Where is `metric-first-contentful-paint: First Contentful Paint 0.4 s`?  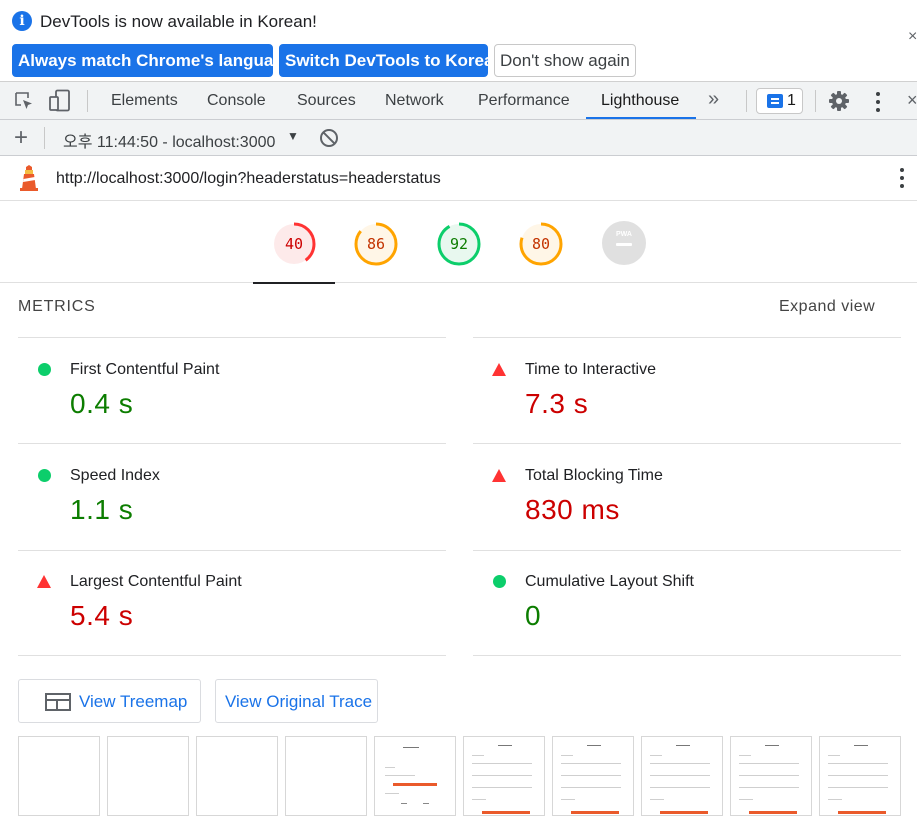
metric-first-contentful-paint: First Contentful Paint 0.4 s is located at coordinates (232, 391).